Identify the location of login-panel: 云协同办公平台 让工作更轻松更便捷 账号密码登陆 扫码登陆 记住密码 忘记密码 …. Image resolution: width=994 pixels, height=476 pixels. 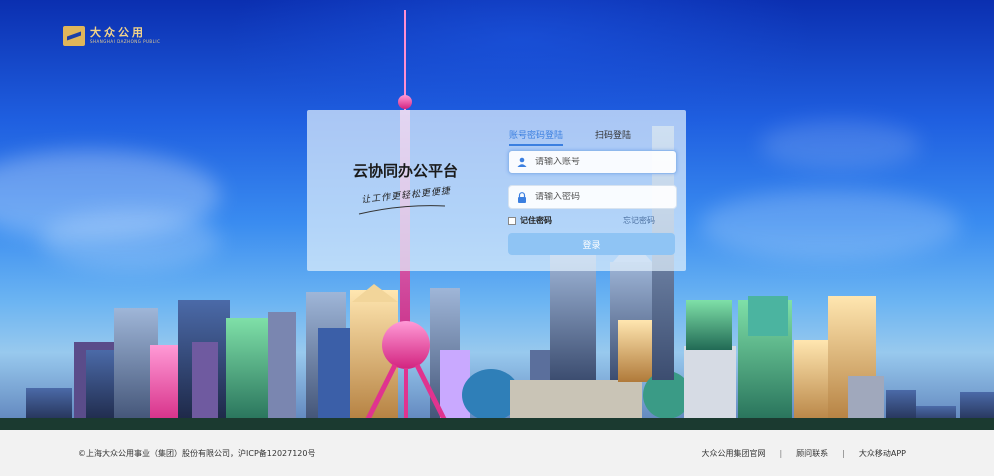
(496, 190).